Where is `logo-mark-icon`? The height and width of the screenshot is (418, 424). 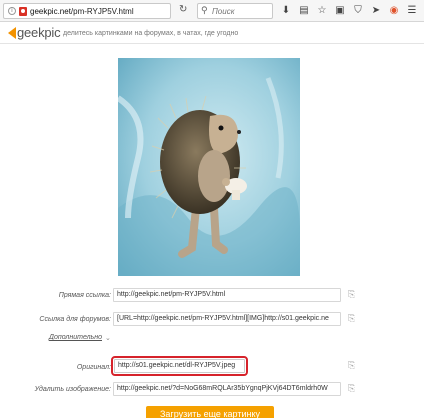 logo-mark-icon is located at coordinates (12, 32).